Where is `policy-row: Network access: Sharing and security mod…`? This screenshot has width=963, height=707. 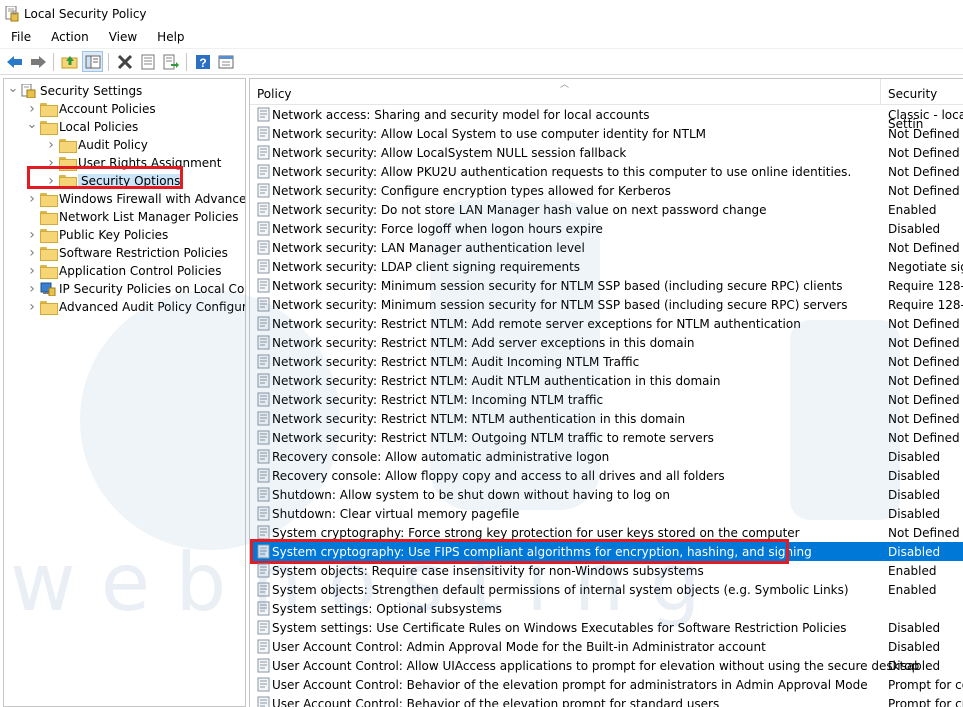
policy-row: Network access: Sharing and security mod… is located at coordinates (606, 114).